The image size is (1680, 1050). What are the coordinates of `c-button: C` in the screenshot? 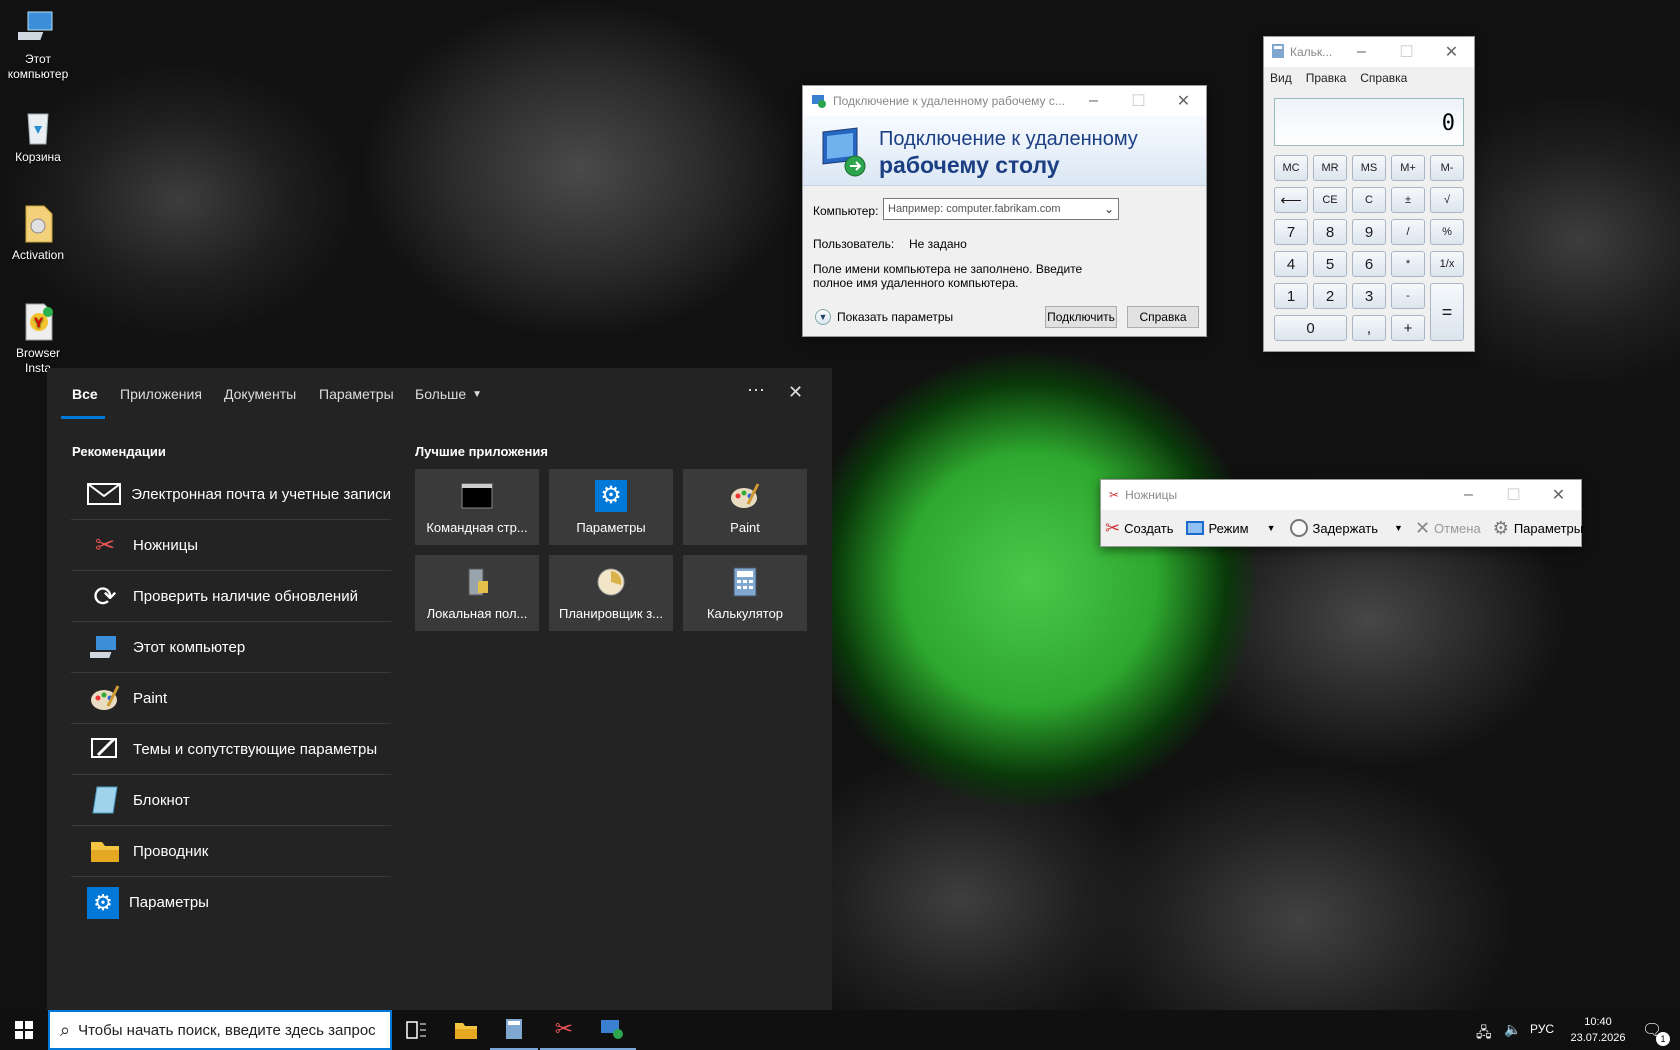 It's located at (1369, 200).